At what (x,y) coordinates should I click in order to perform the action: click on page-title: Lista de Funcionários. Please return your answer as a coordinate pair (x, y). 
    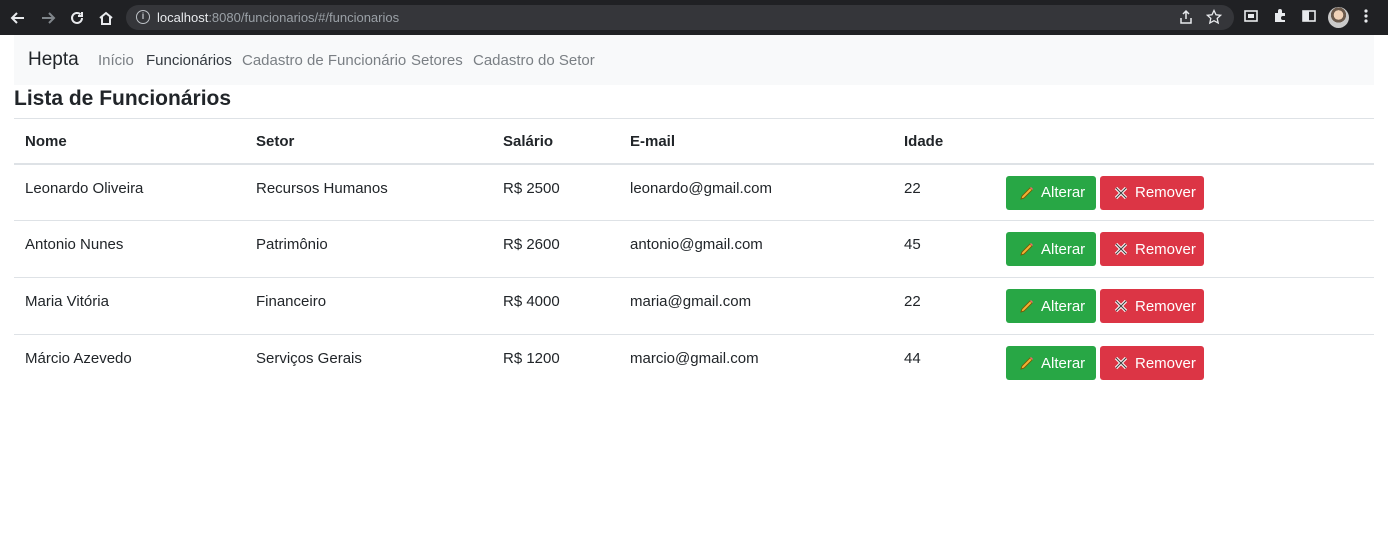
    Looking at the image, I should click on (123, 98).